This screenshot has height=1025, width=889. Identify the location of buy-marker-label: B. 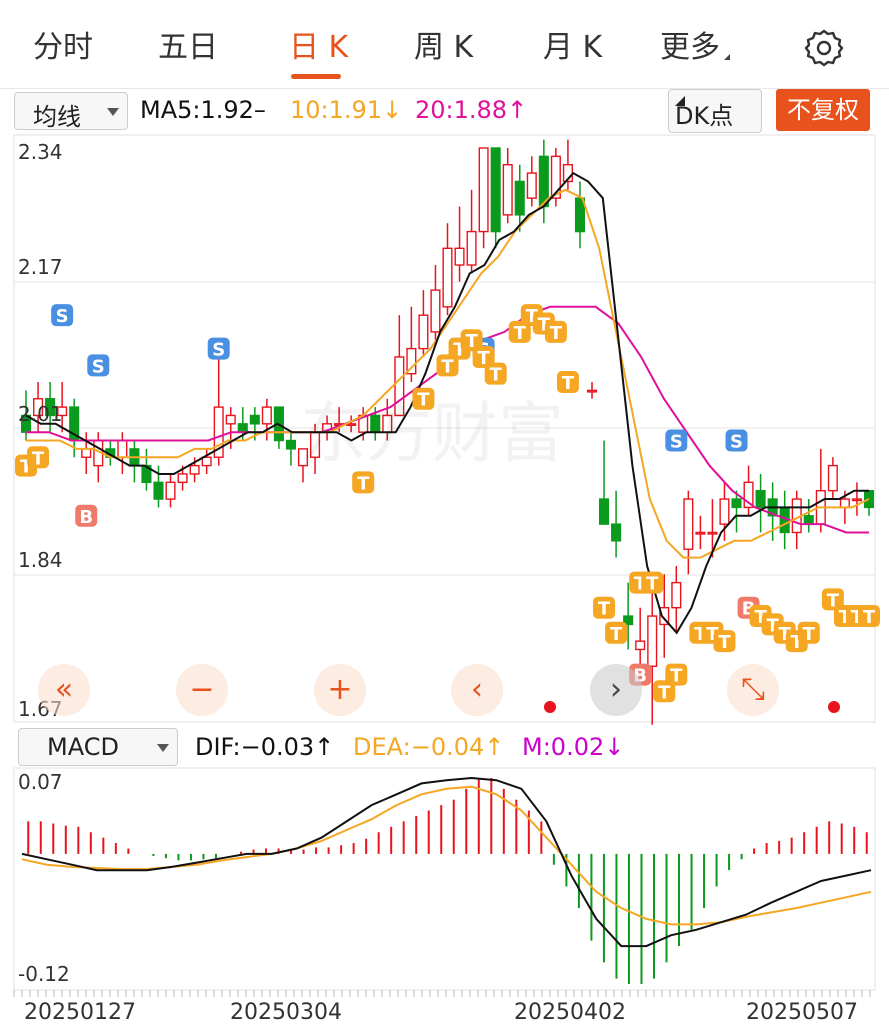
(86, 517).